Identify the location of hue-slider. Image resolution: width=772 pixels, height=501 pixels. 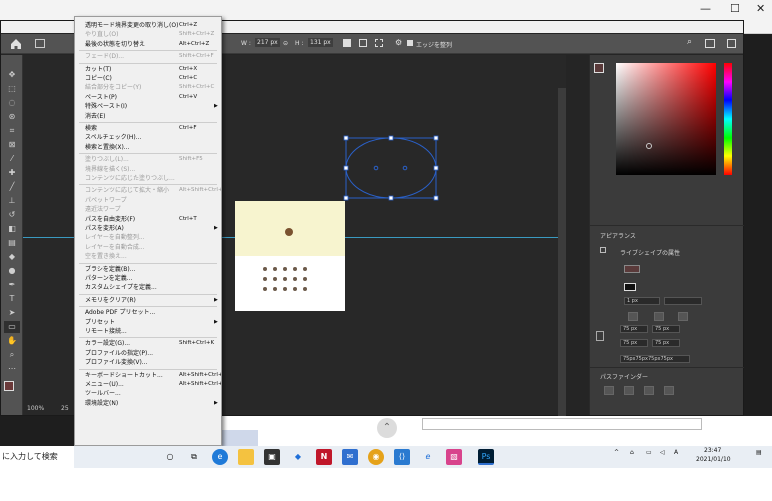
(728, 119).